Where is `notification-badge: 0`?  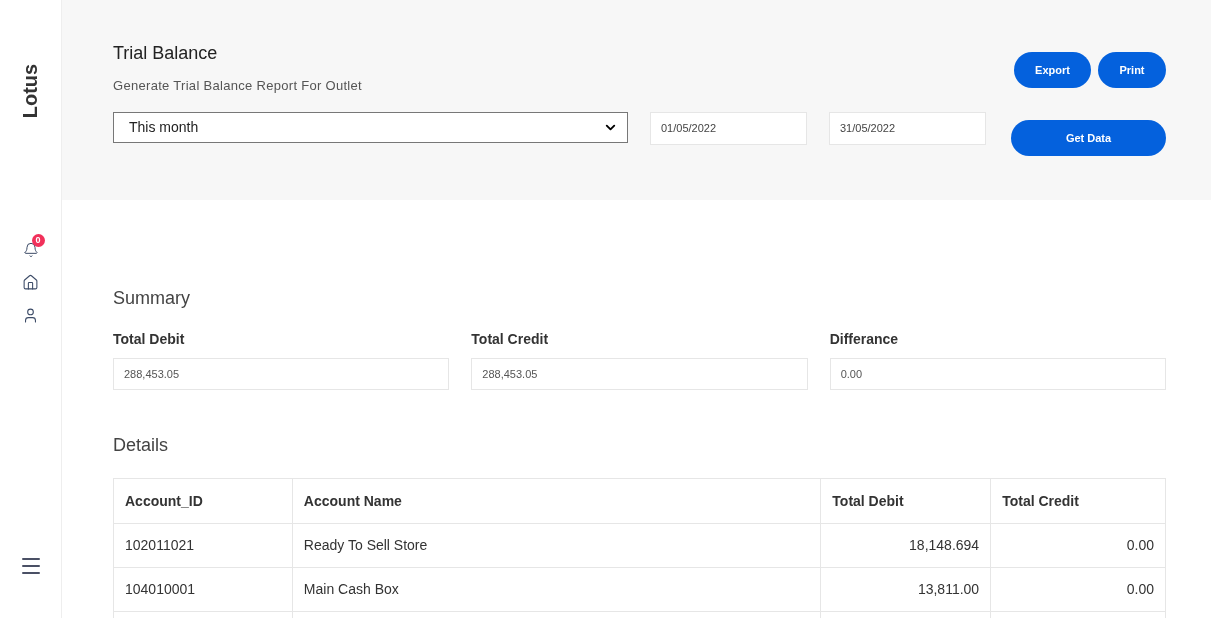 notification-badge: 0 is located at coordinates (38, 240).